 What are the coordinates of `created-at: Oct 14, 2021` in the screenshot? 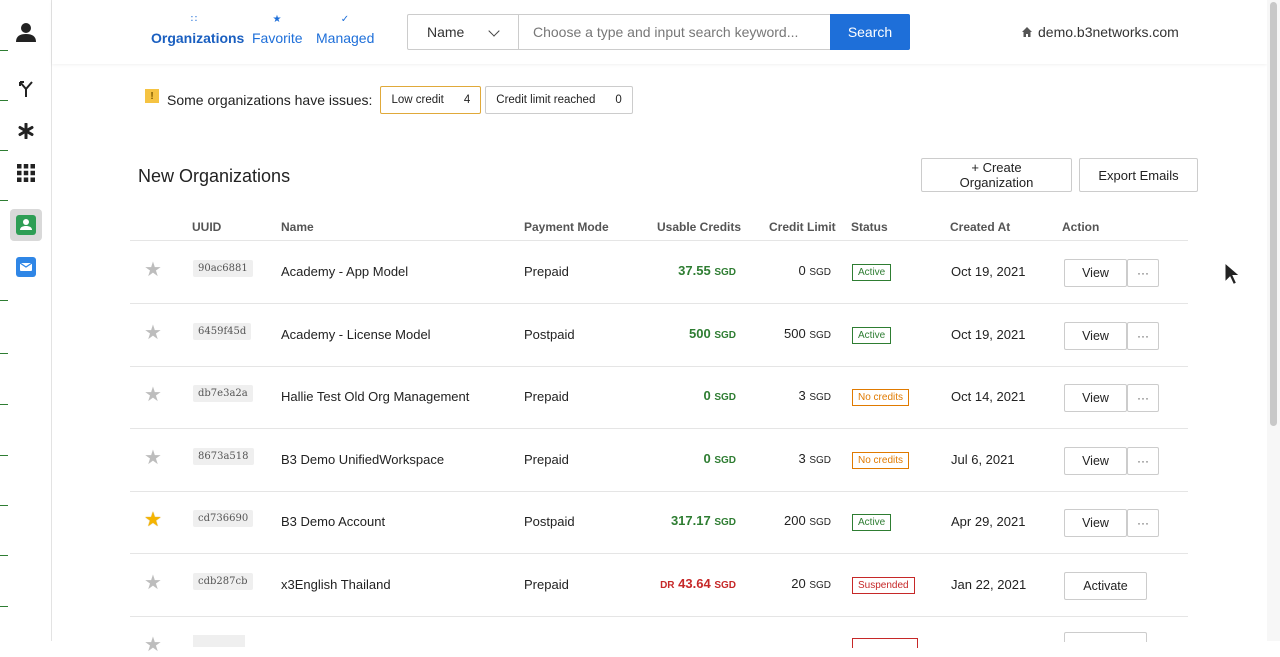 It's located at (988, 397).